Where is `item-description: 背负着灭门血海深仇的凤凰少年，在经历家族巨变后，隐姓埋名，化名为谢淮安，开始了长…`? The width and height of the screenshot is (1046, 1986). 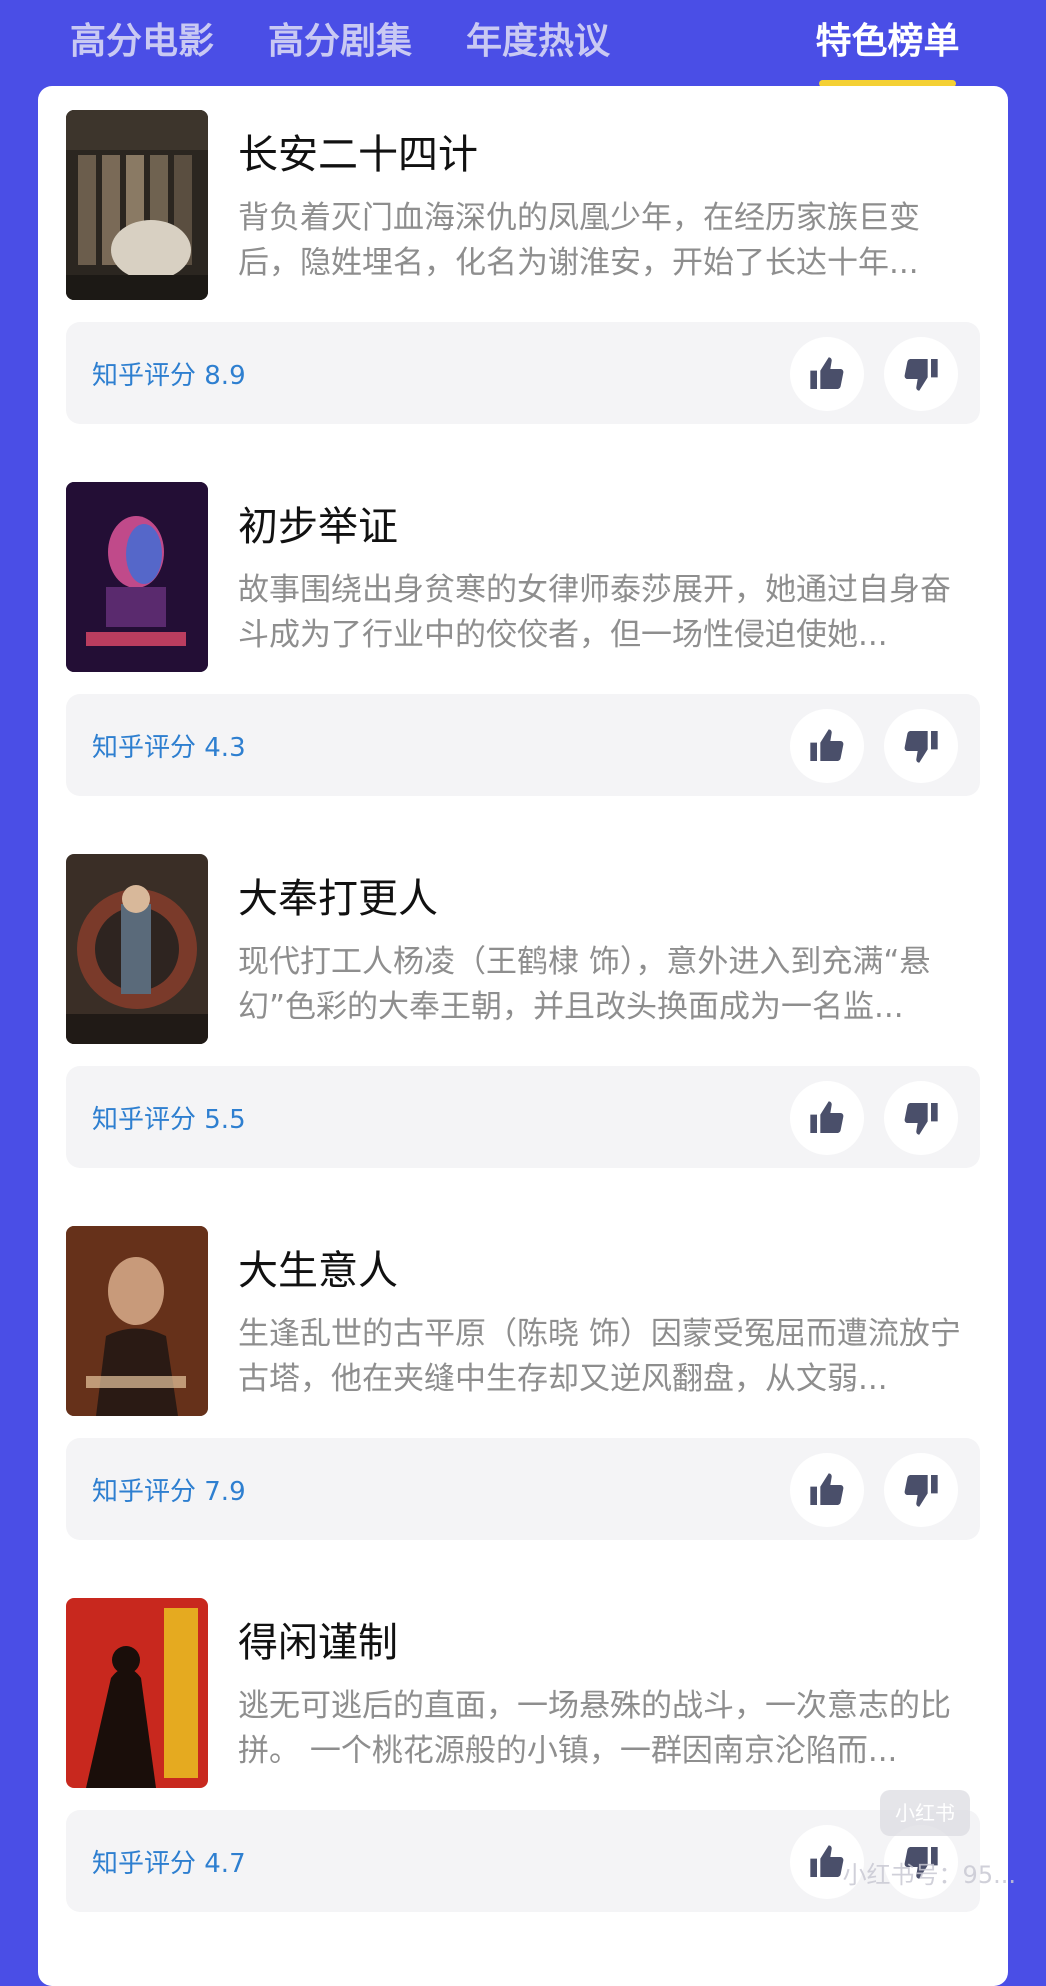 item-description: 背负着灭门血海深仇的凤凰少年，在经历家族巨变后，隐姓埋名，化名为谢淮安，开始了长… is located at coordinates (579, 240).